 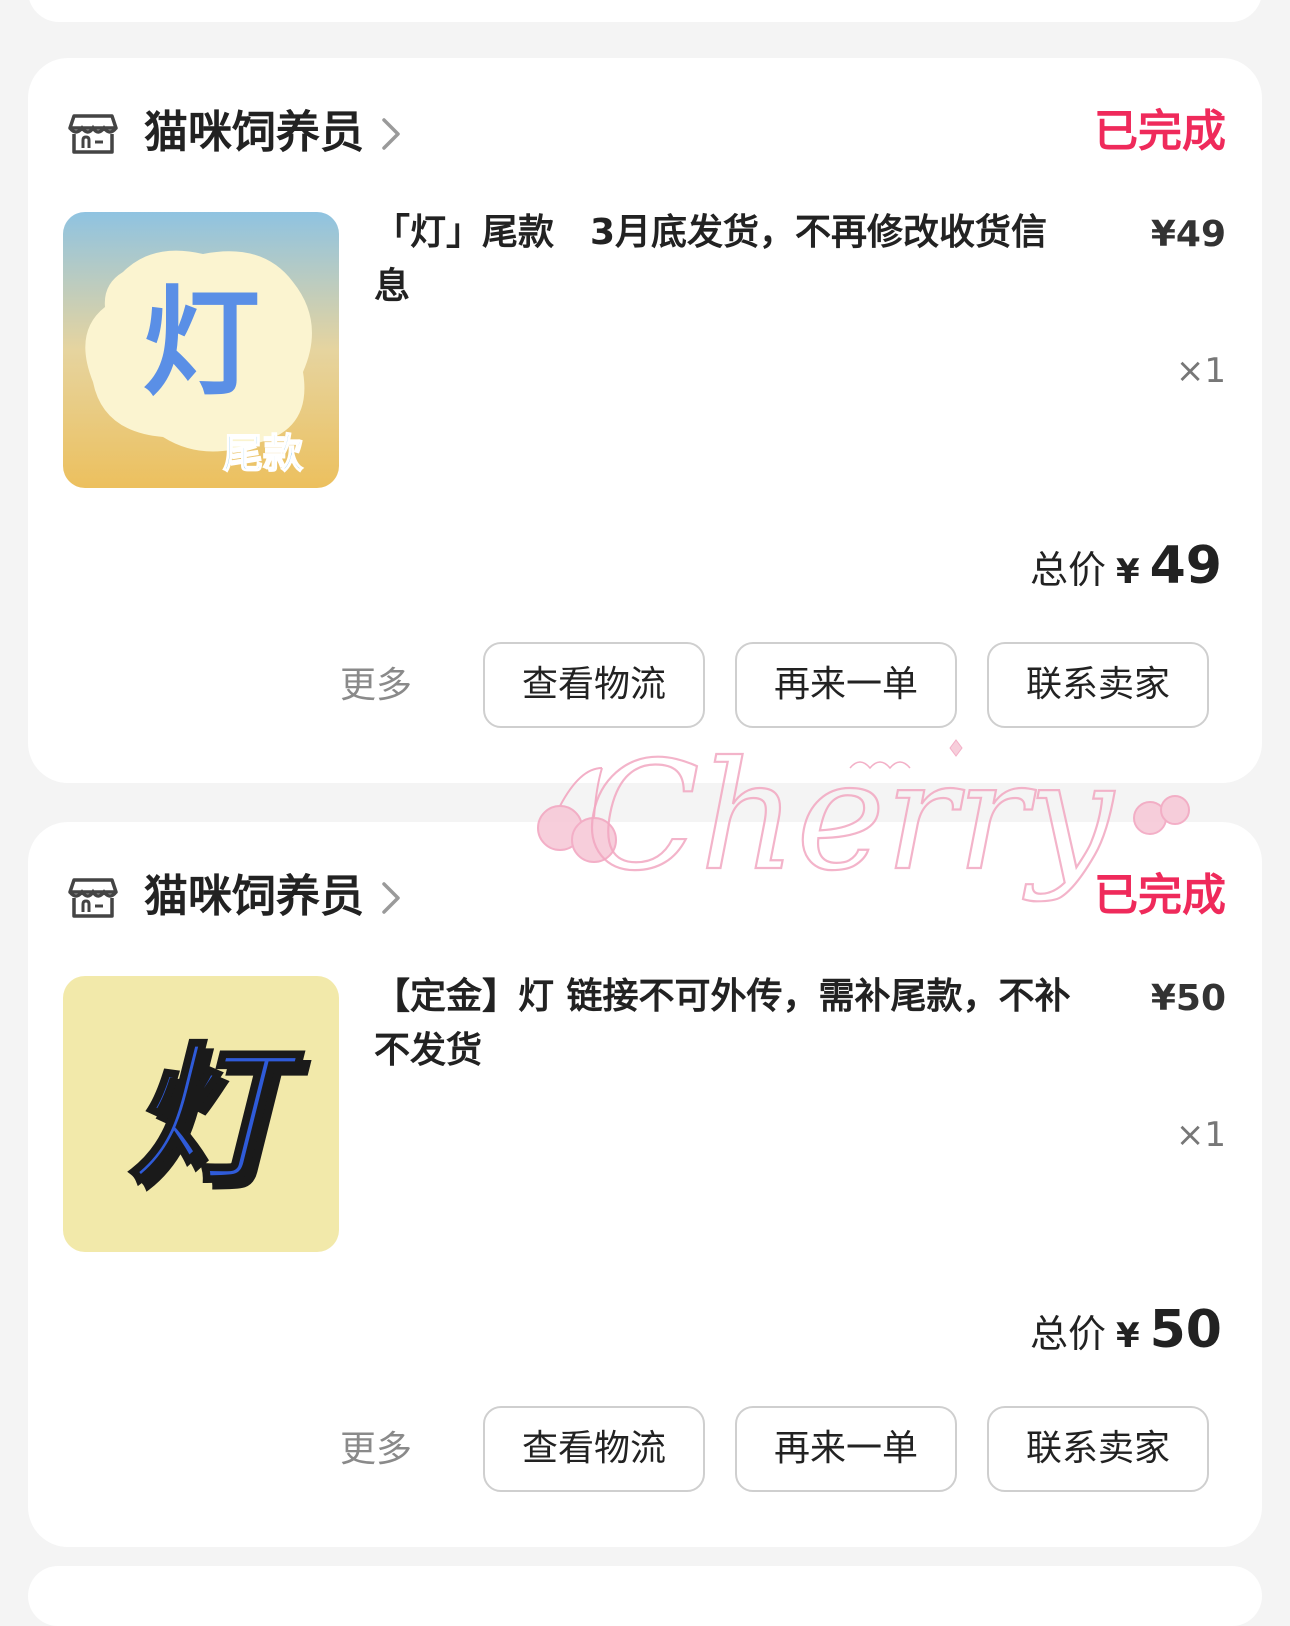 What do you see at coordinates (1188, 234) in the screenshot?
I see `unit-price: ¥49` at bounding box center [1188, 234].